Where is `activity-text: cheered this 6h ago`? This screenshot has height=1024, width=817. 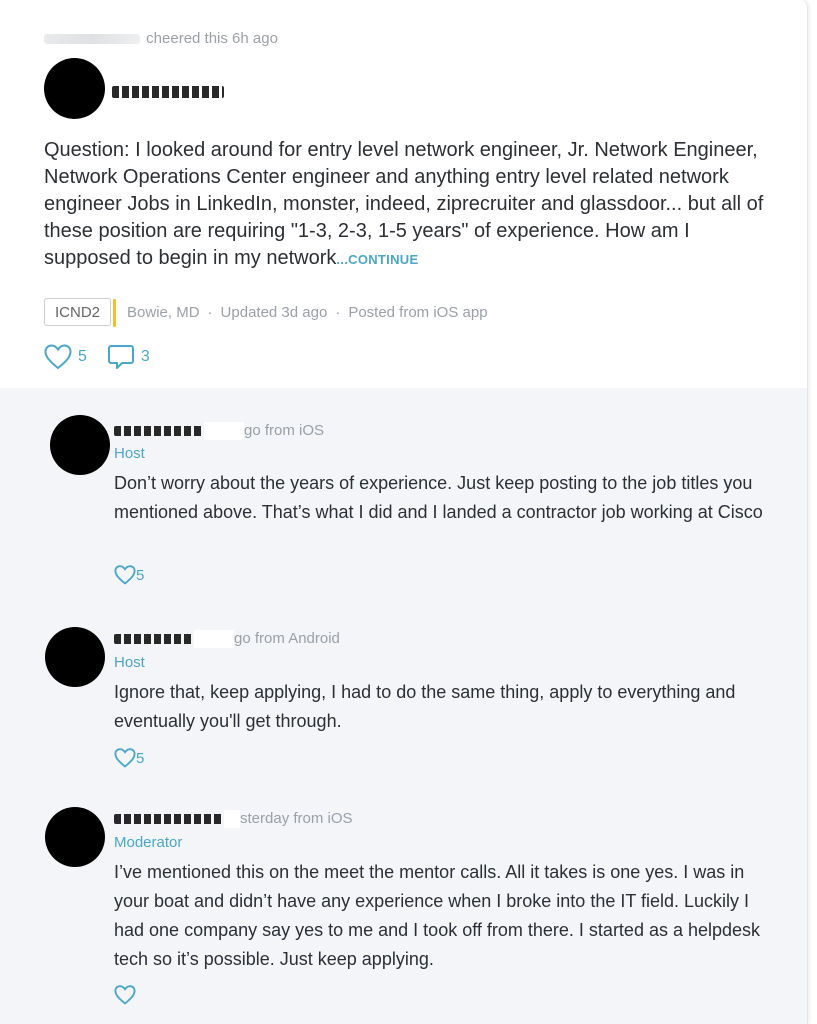 activity-text: cheered this 6h ago is located at coordinates (212, 38).